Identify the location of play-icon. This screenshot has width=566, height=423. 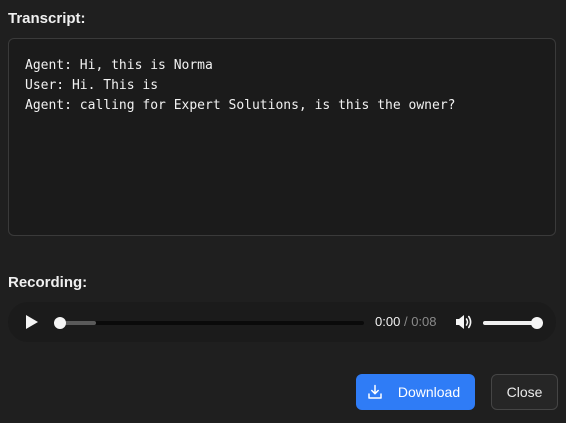
(32, 322).